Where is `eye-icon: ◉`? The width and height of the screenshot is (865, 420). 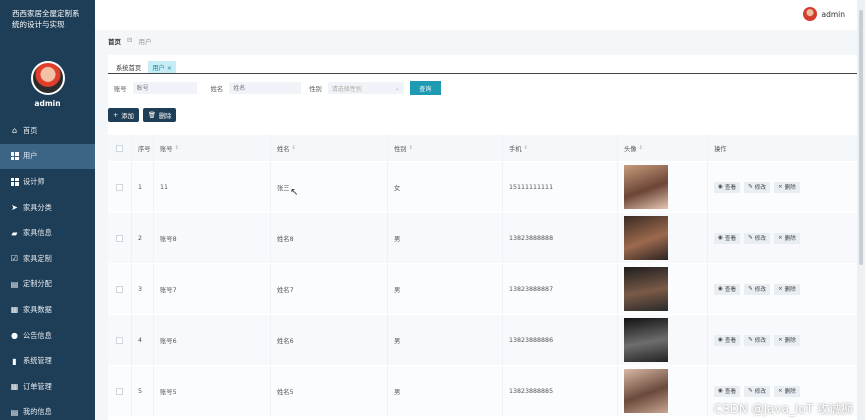 eye-icon: ◉ is located at coordinates (720, 391).